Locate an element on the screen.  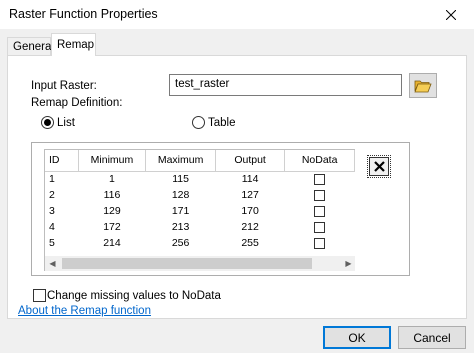
browse-button is located at coordinates (423, 85).